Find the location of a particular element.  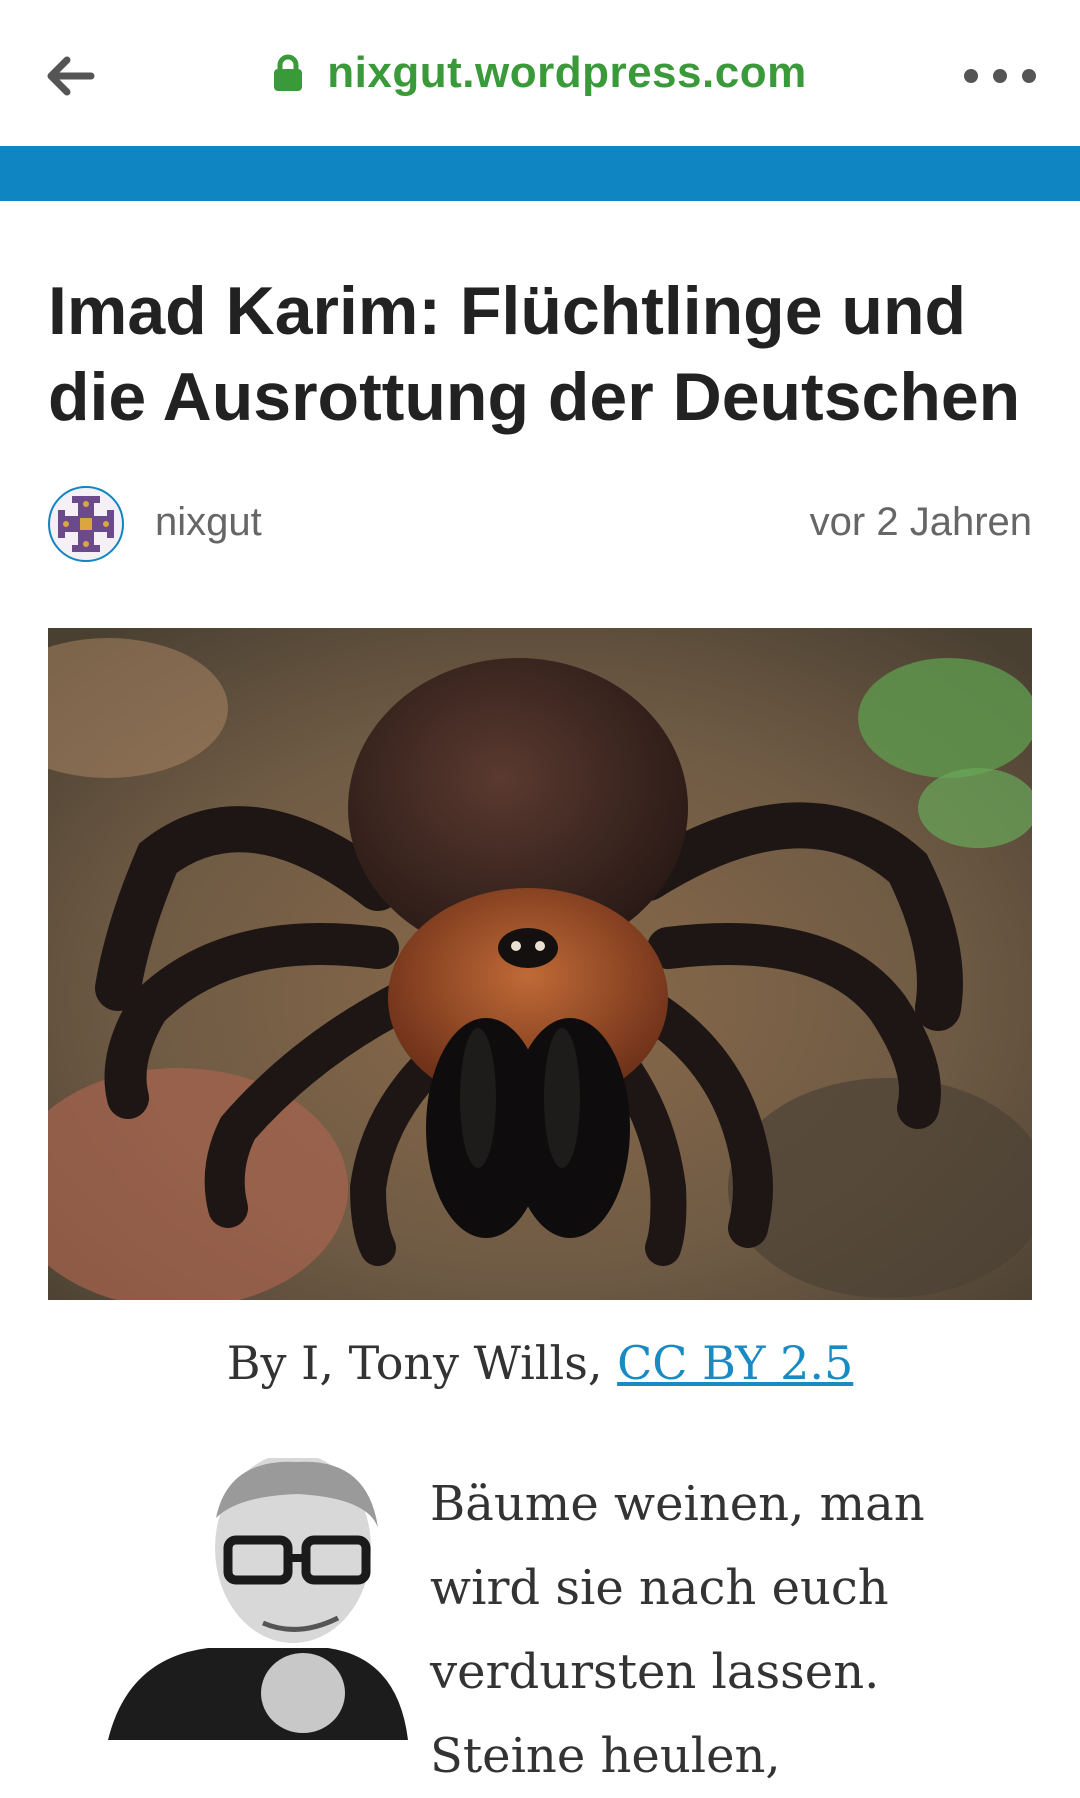

cross-emblem-icon is located at coordinates (86, 524).